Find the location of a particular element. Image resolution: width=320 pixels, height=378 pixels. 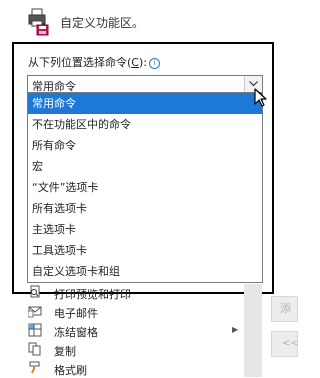

list-item: 打印预览和打印 is located at coordinates (142, 293).